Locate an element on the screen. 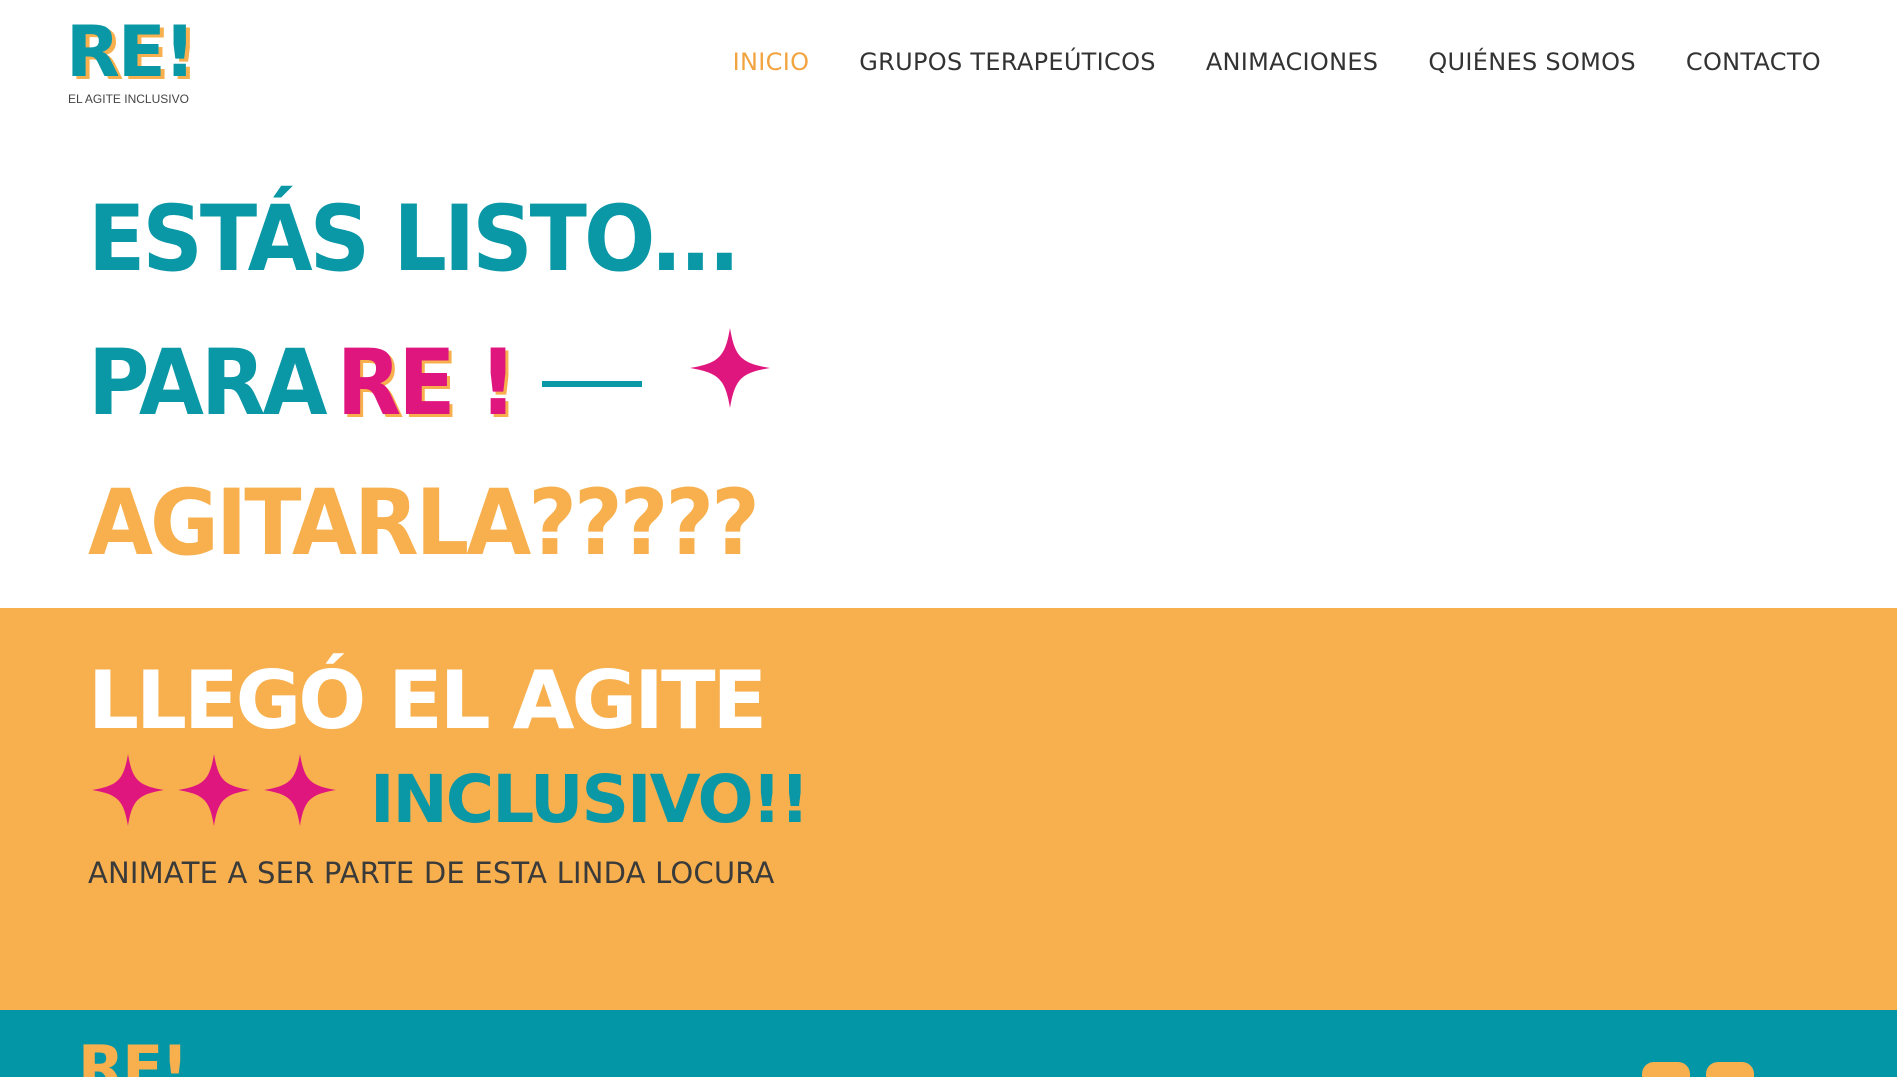  footer-logo: RE! is located at coordinates (133, 1056).